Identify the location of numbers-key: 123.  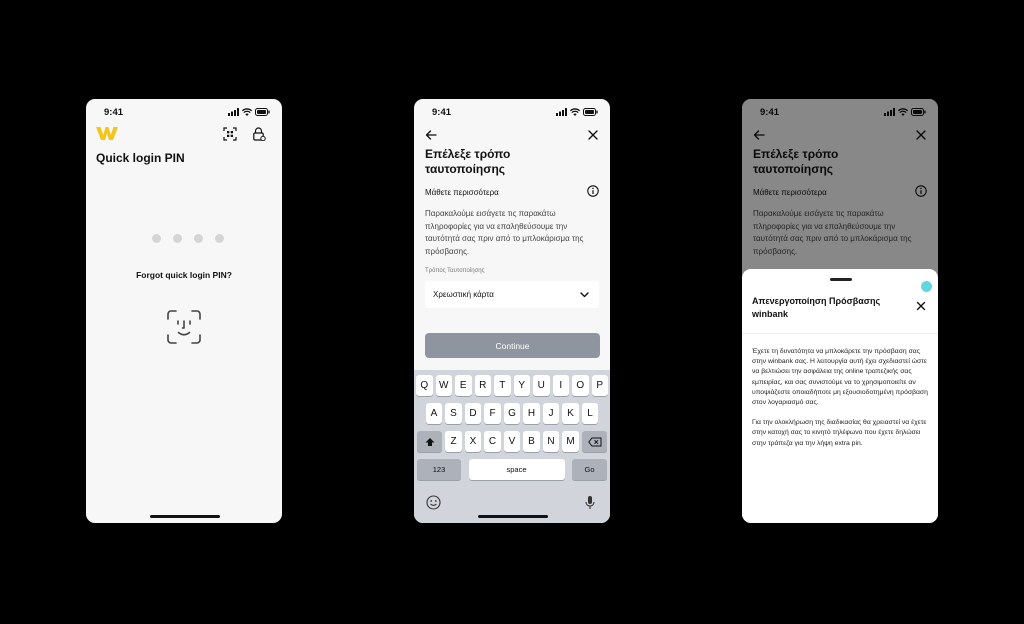
(439, 469).